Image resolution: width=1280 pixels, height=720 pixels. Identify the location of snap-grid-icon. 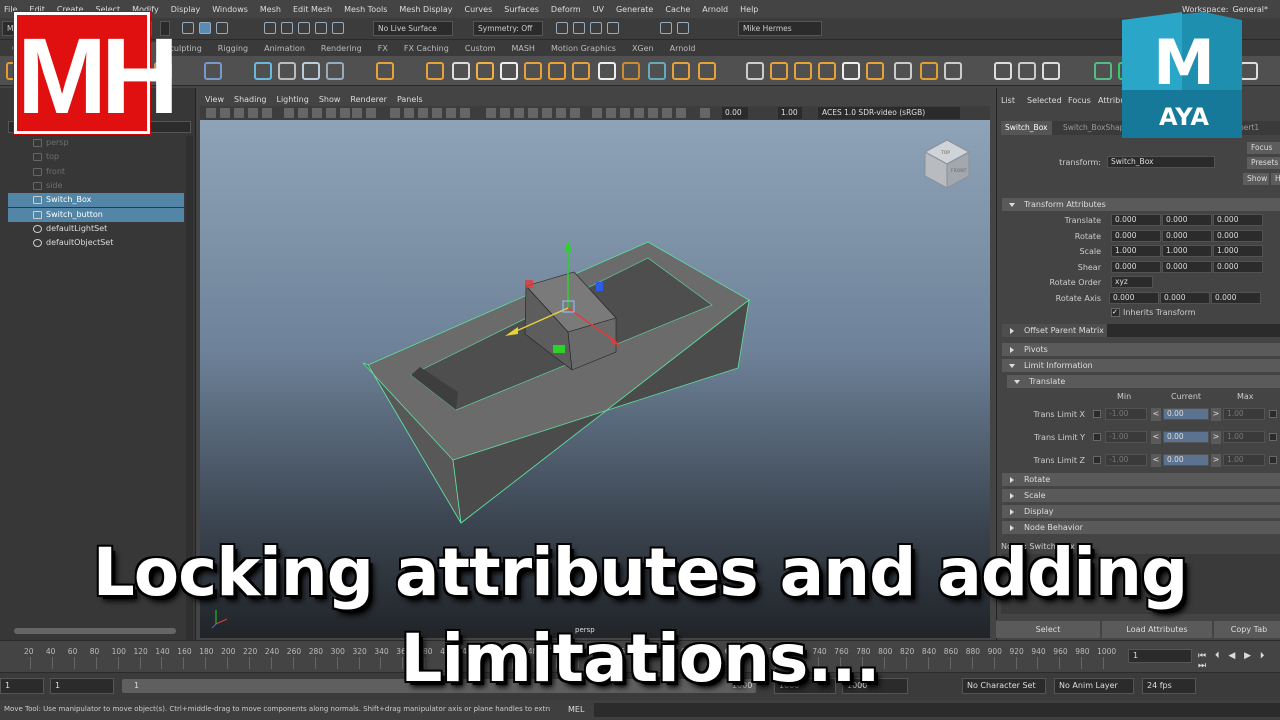
(270, 28).